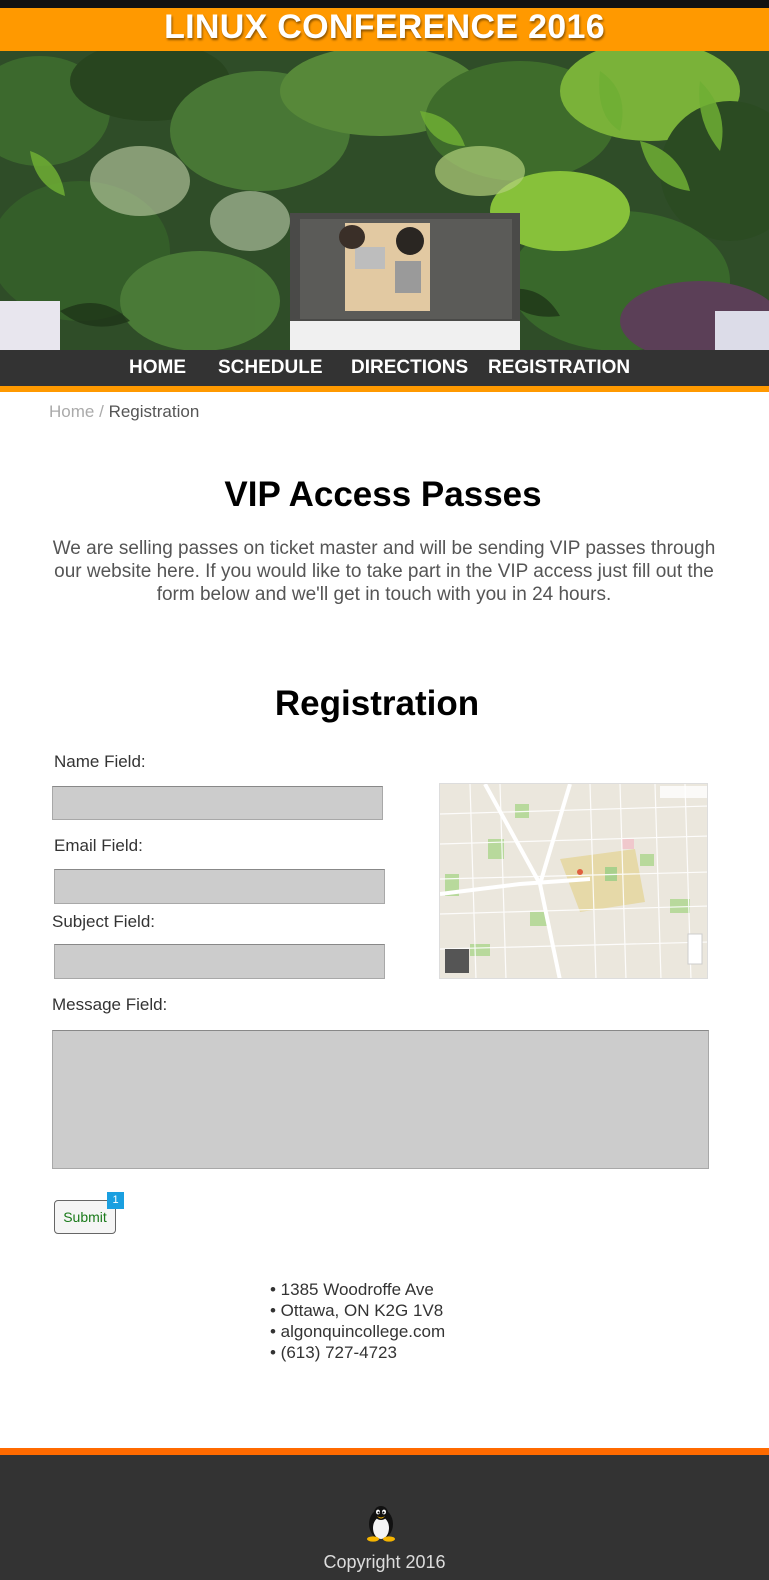 Image resolution: width=769 pixels, height=1580 pixels. What do you see at coordinates (219, 886) in the screenshot?
I see `email-input` at bounding box center [219, 886].